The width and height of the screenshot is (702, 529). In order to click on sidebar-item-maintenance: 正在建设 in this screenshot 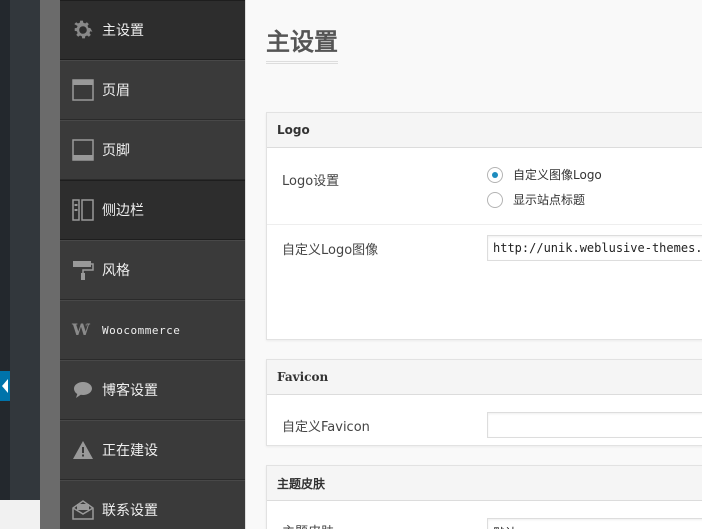, I will do `click(152, 450)`.